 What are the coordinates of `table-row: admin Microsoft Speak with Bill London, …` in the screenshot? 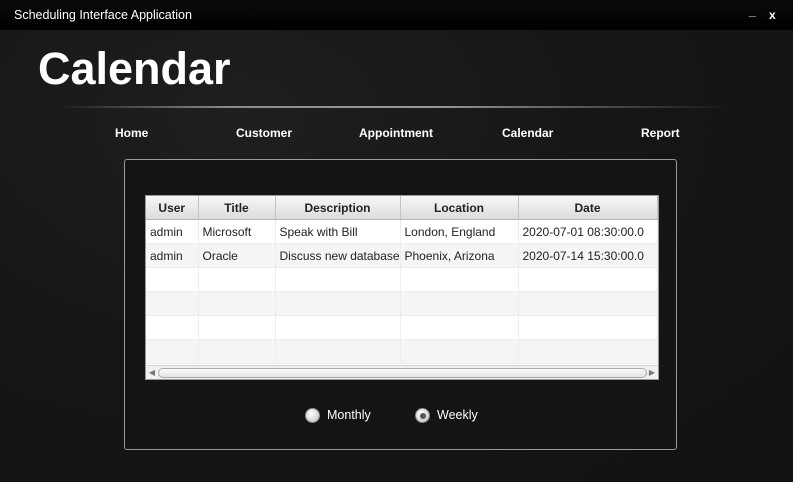 It's located at (402, 231).